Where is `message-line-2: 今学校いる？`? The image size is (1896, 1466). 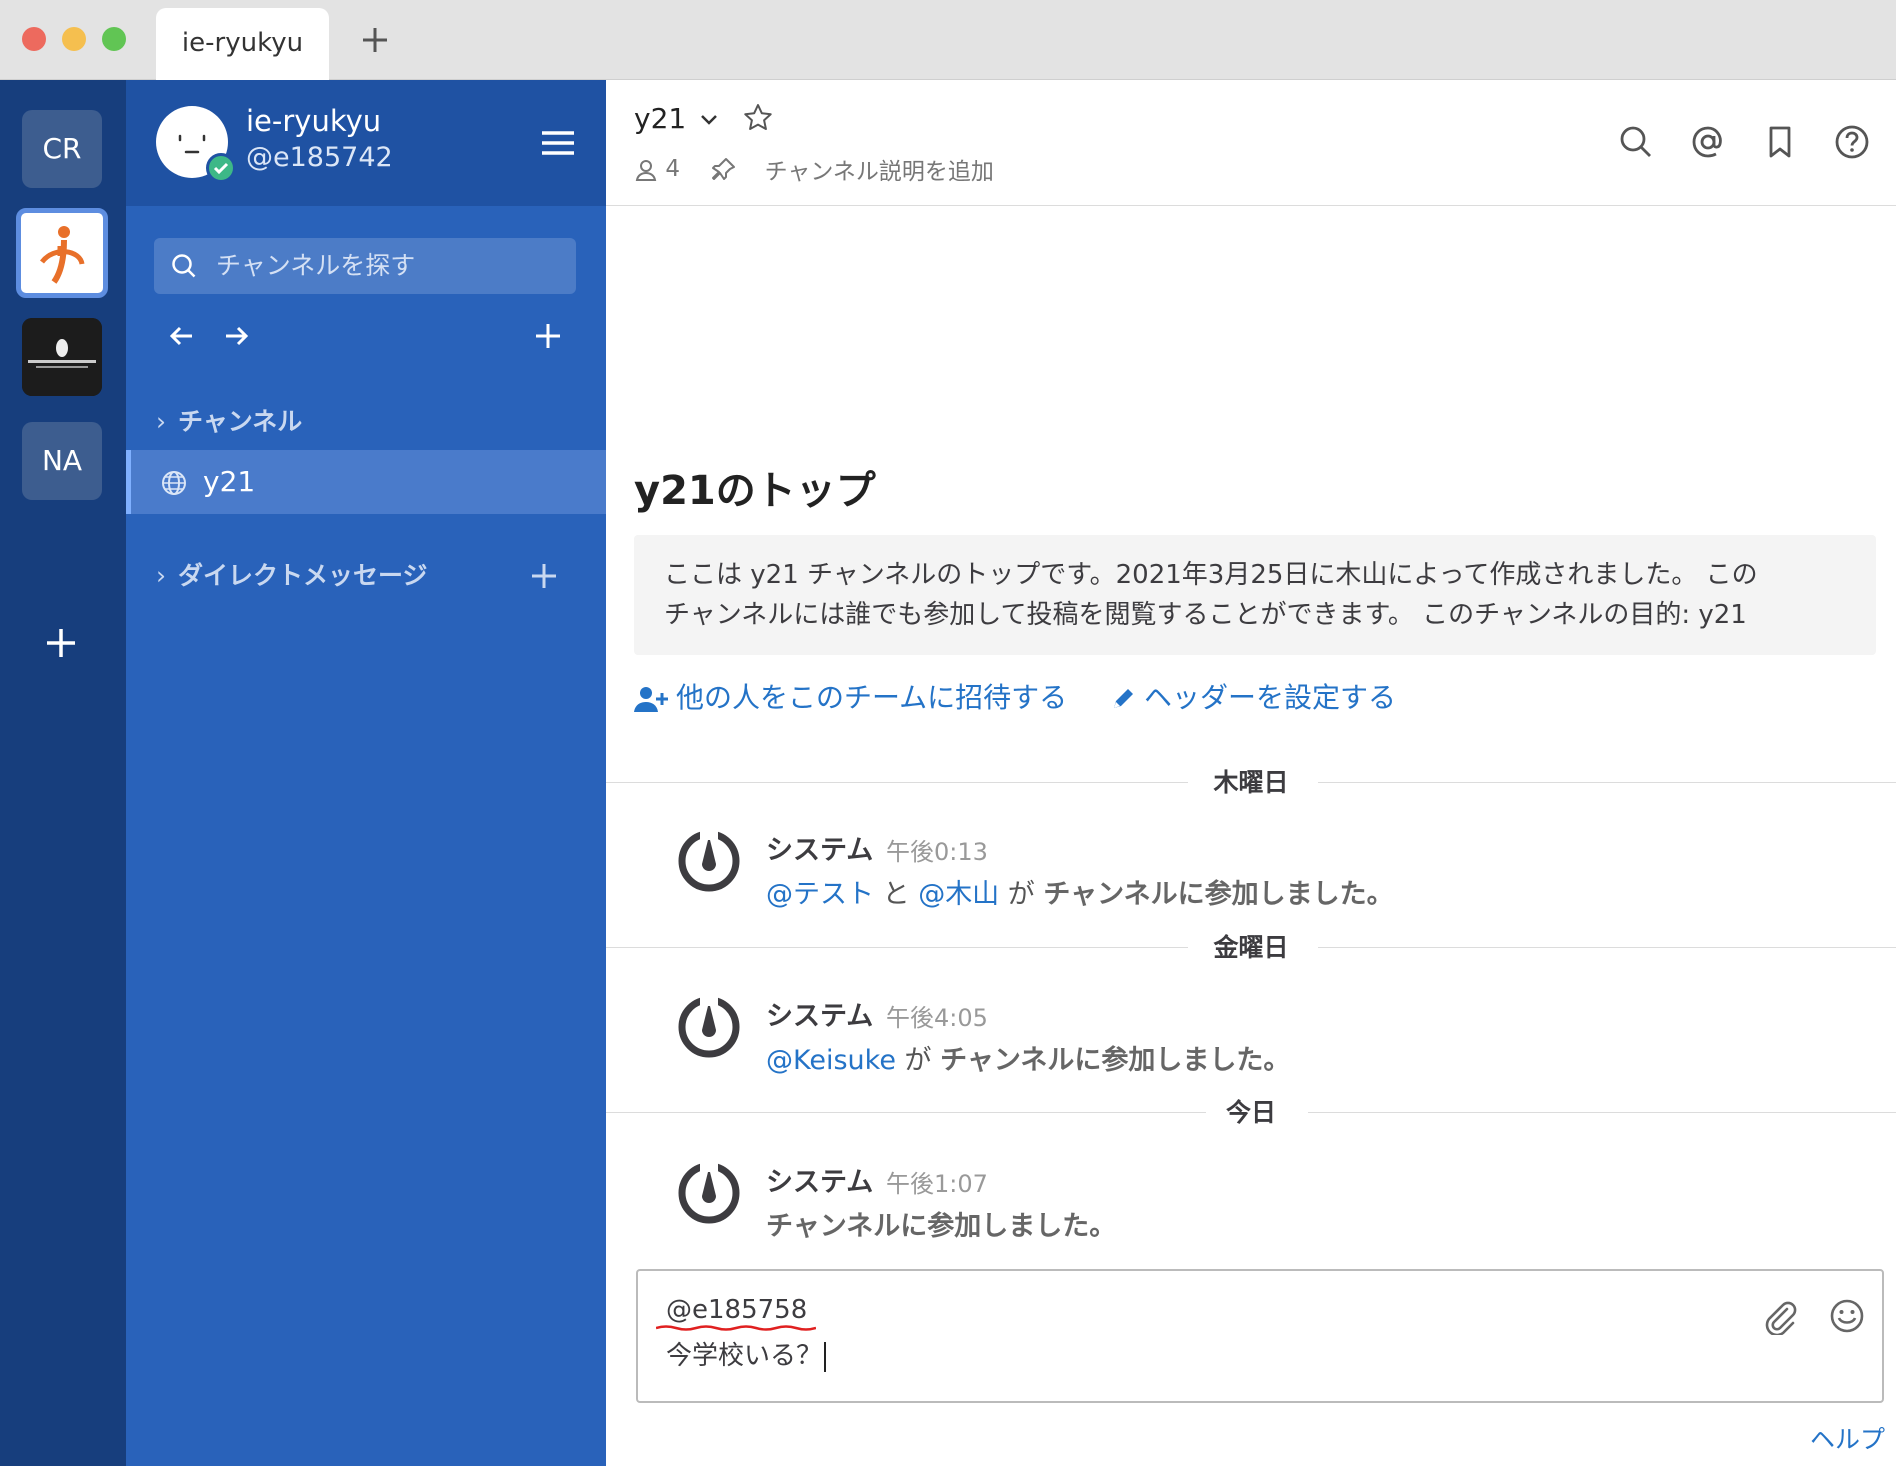 message-line-2: 今学校いる？ is located at coordinates (746, 1353).